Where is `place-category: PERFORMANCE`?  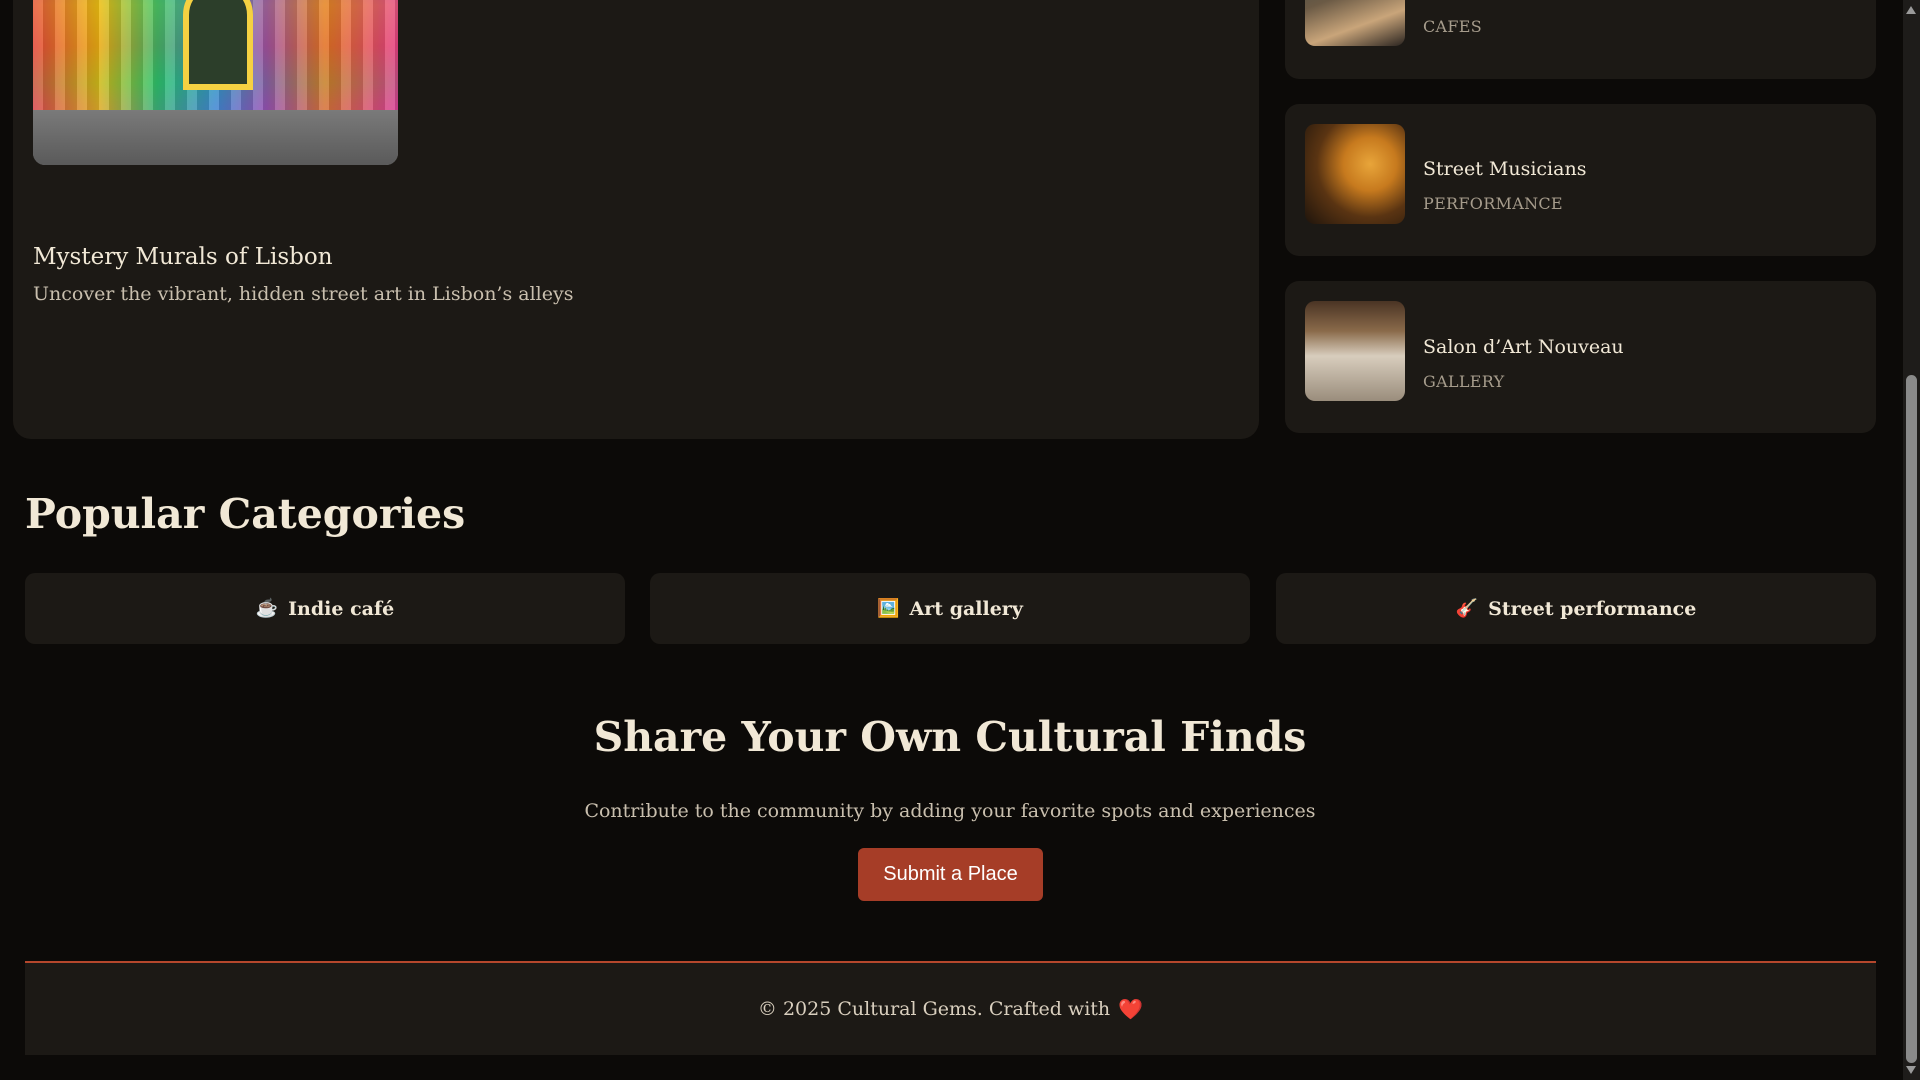
place-category: PERFORMANCE is located at coordinates (1493, 203).